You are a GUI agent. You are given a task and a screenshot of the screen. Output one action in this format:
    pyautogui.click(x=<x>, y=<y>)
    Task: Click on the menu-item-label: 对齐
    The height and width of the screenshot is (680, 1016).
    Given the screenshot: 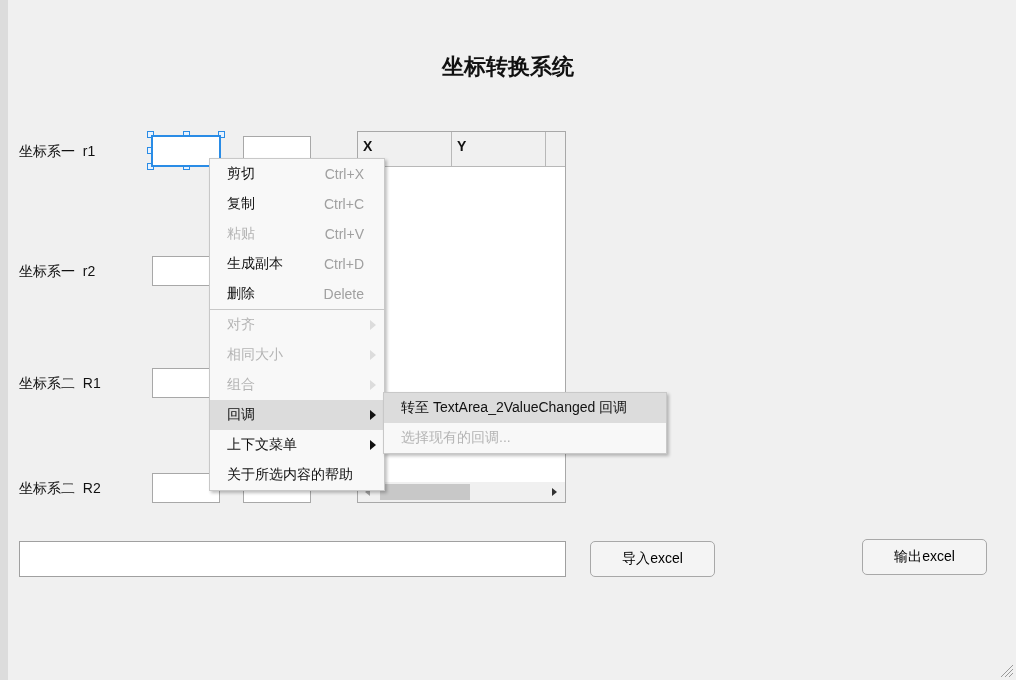 What is the action you would take?
    pyautogui.click(x=241, y=325)
    